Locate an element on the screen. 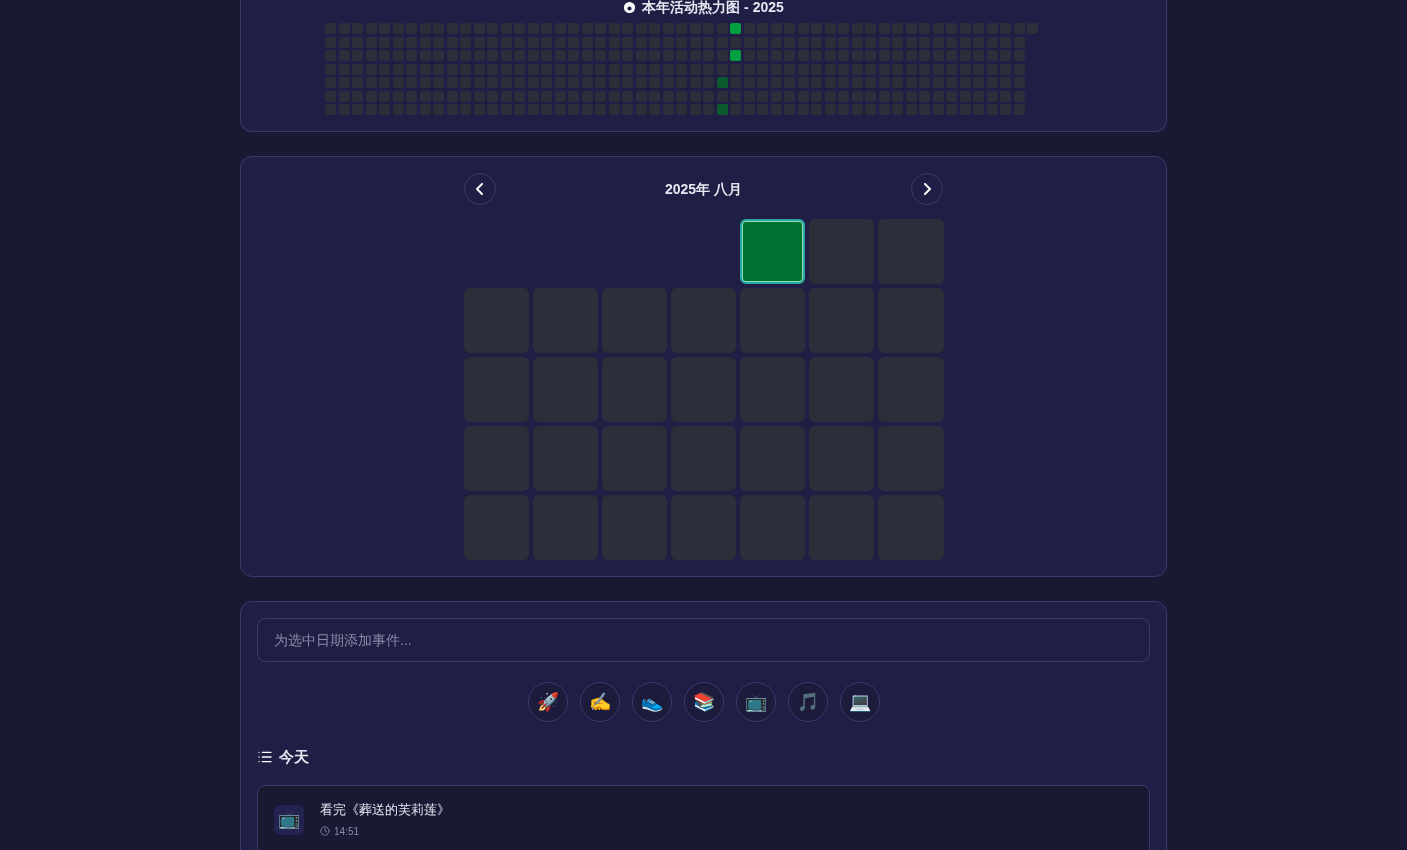  month-title: 2025年 八月 is located at coordinates (703, 189).